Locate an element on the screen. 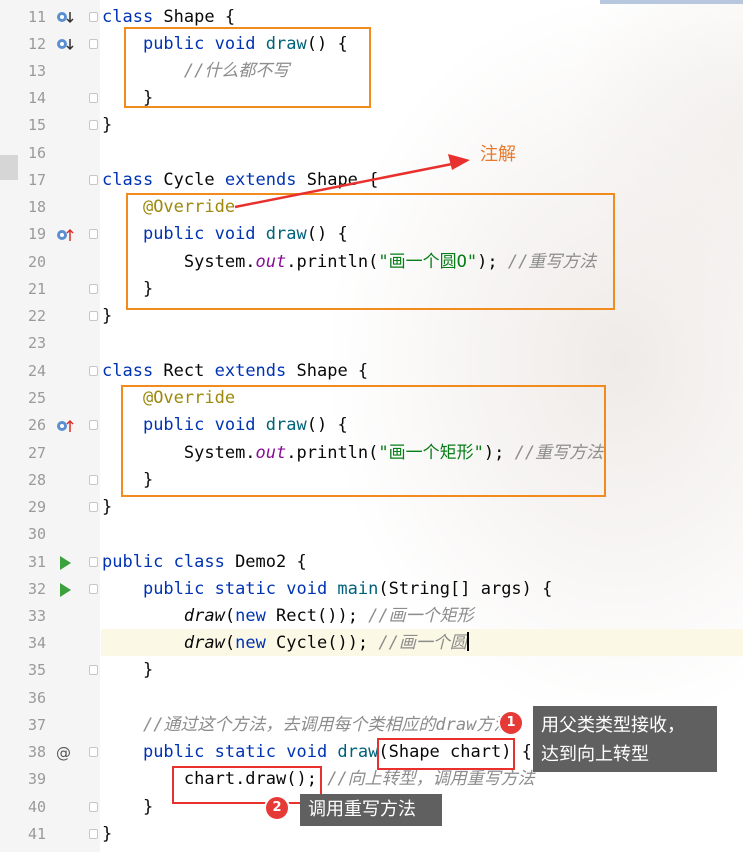 This screenshot has height=852, width=743. tooltip-override-call: 调用重写方法 is located at coordinates (371, 810).